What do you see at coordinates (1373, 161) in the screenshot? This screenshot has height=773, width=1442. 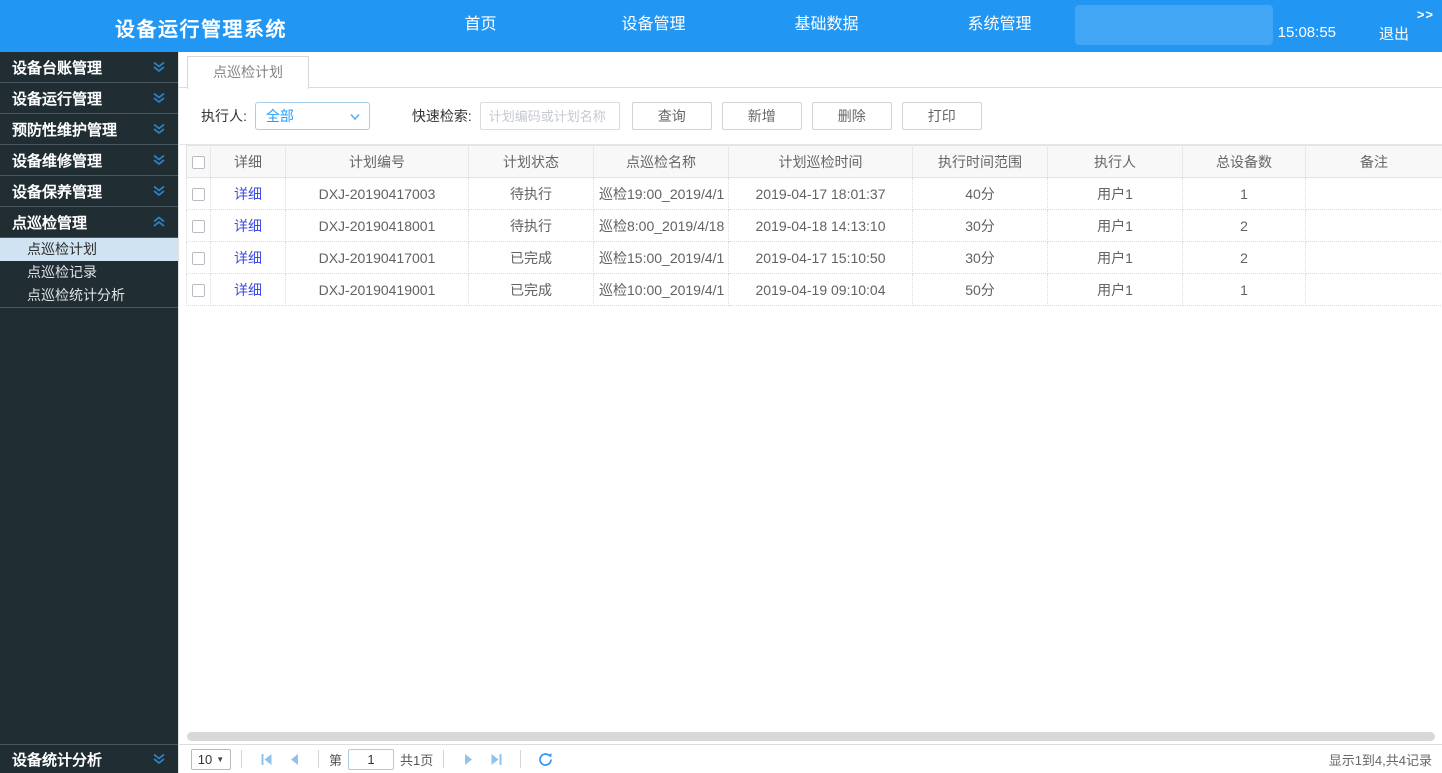 I see `col-remark: 备注` at bounding box center [1373, 161].